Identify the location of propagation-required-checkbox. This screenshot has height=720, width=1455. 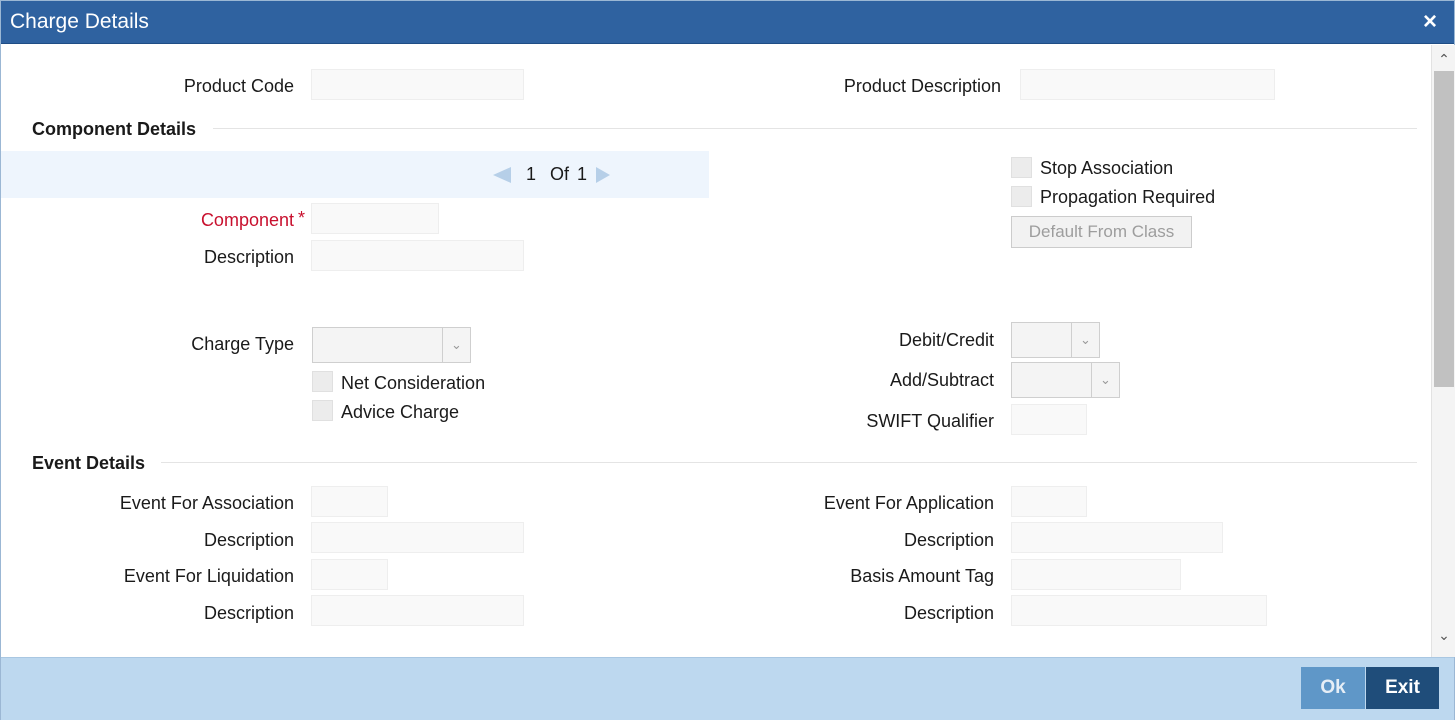
(1021, 196).